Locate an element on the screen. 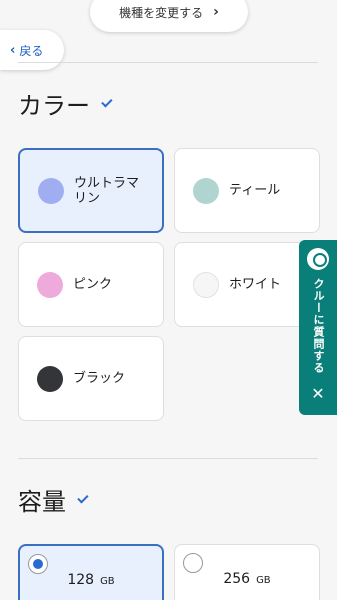  ask-crew-label: クルーに質問する is located at coordinates (318, 326).